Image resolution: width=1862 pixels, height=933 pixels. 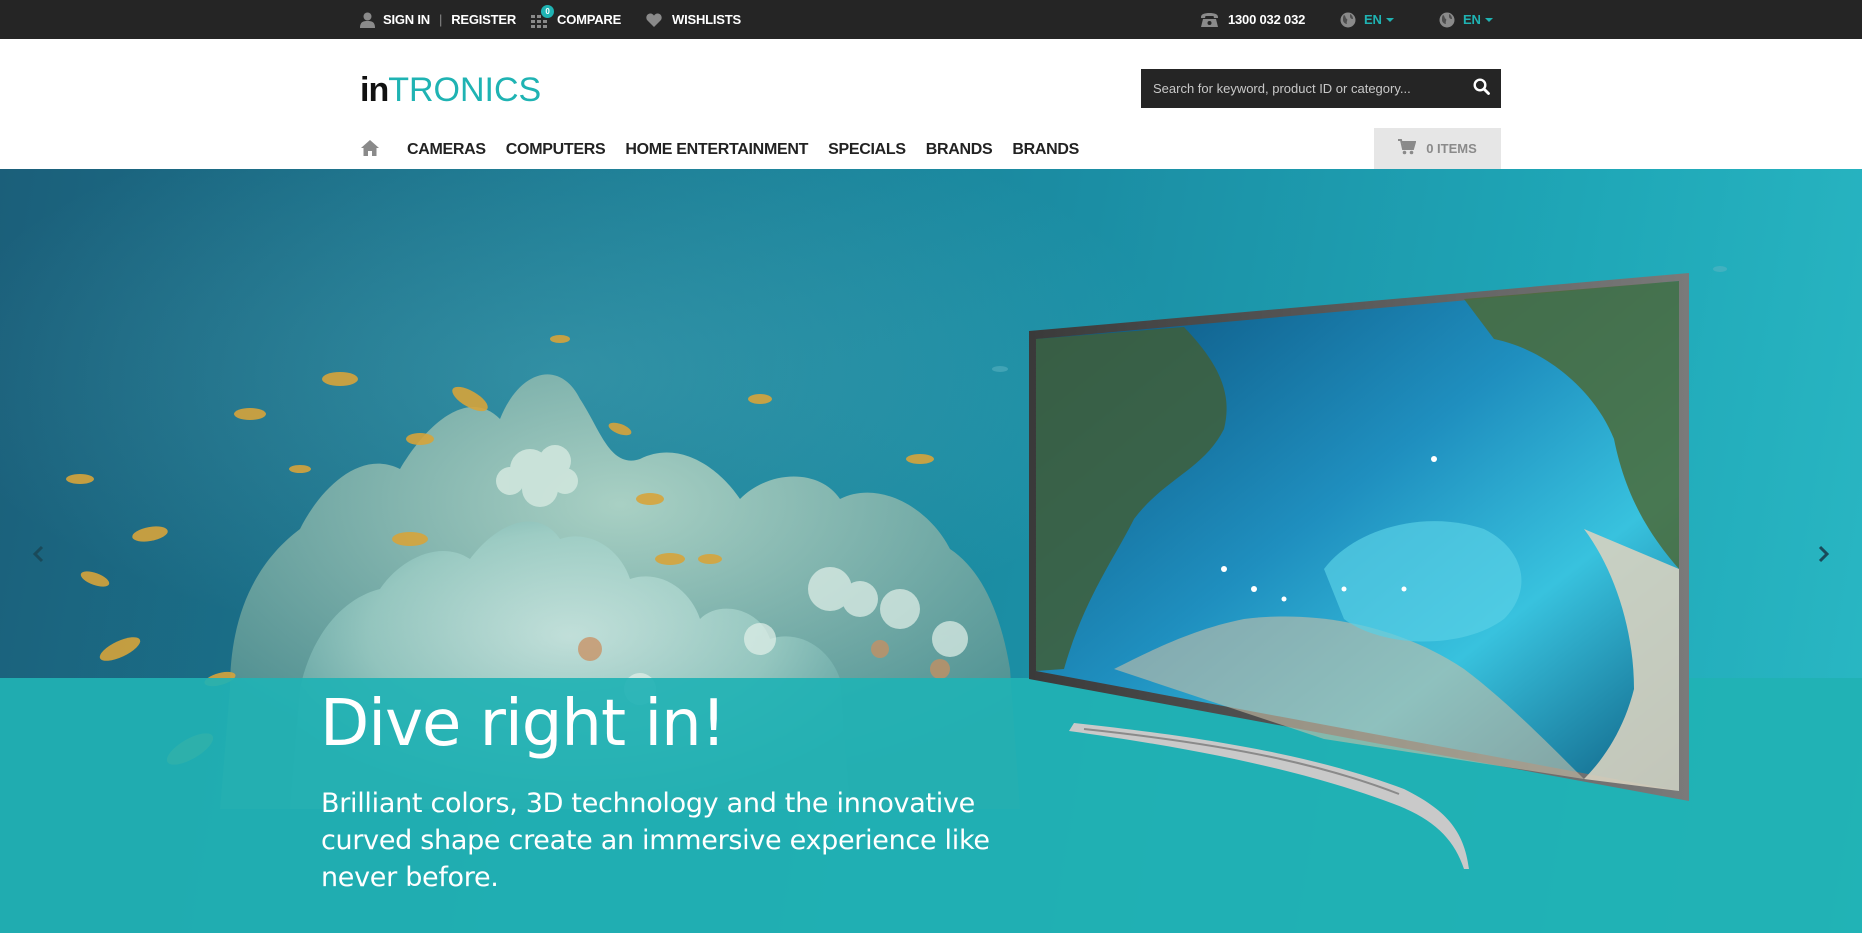 What do you see at coordinates (438, 19) in the screenshot?
I see `account-links: SIGN IN | REGISTER` at bounding box center [438, 19].